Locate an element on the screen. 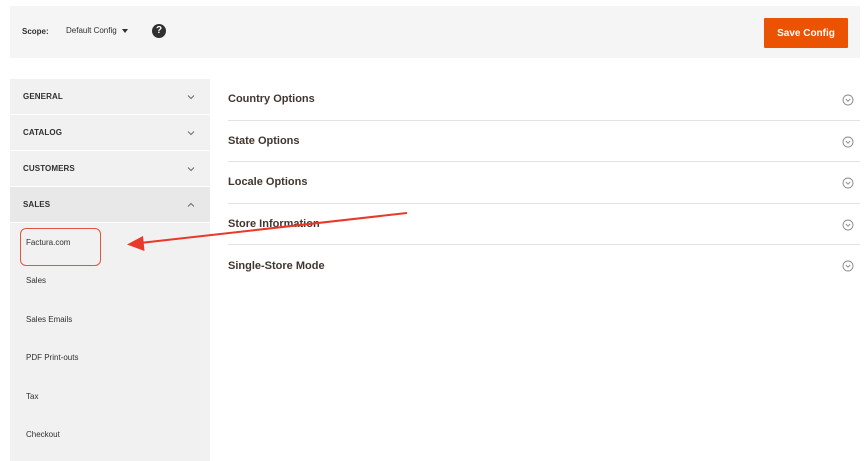 Image resolution: width=867 pixels, height=461 pixels. sidebar-group-general: GENERAL is located at coordinates (110, 97).